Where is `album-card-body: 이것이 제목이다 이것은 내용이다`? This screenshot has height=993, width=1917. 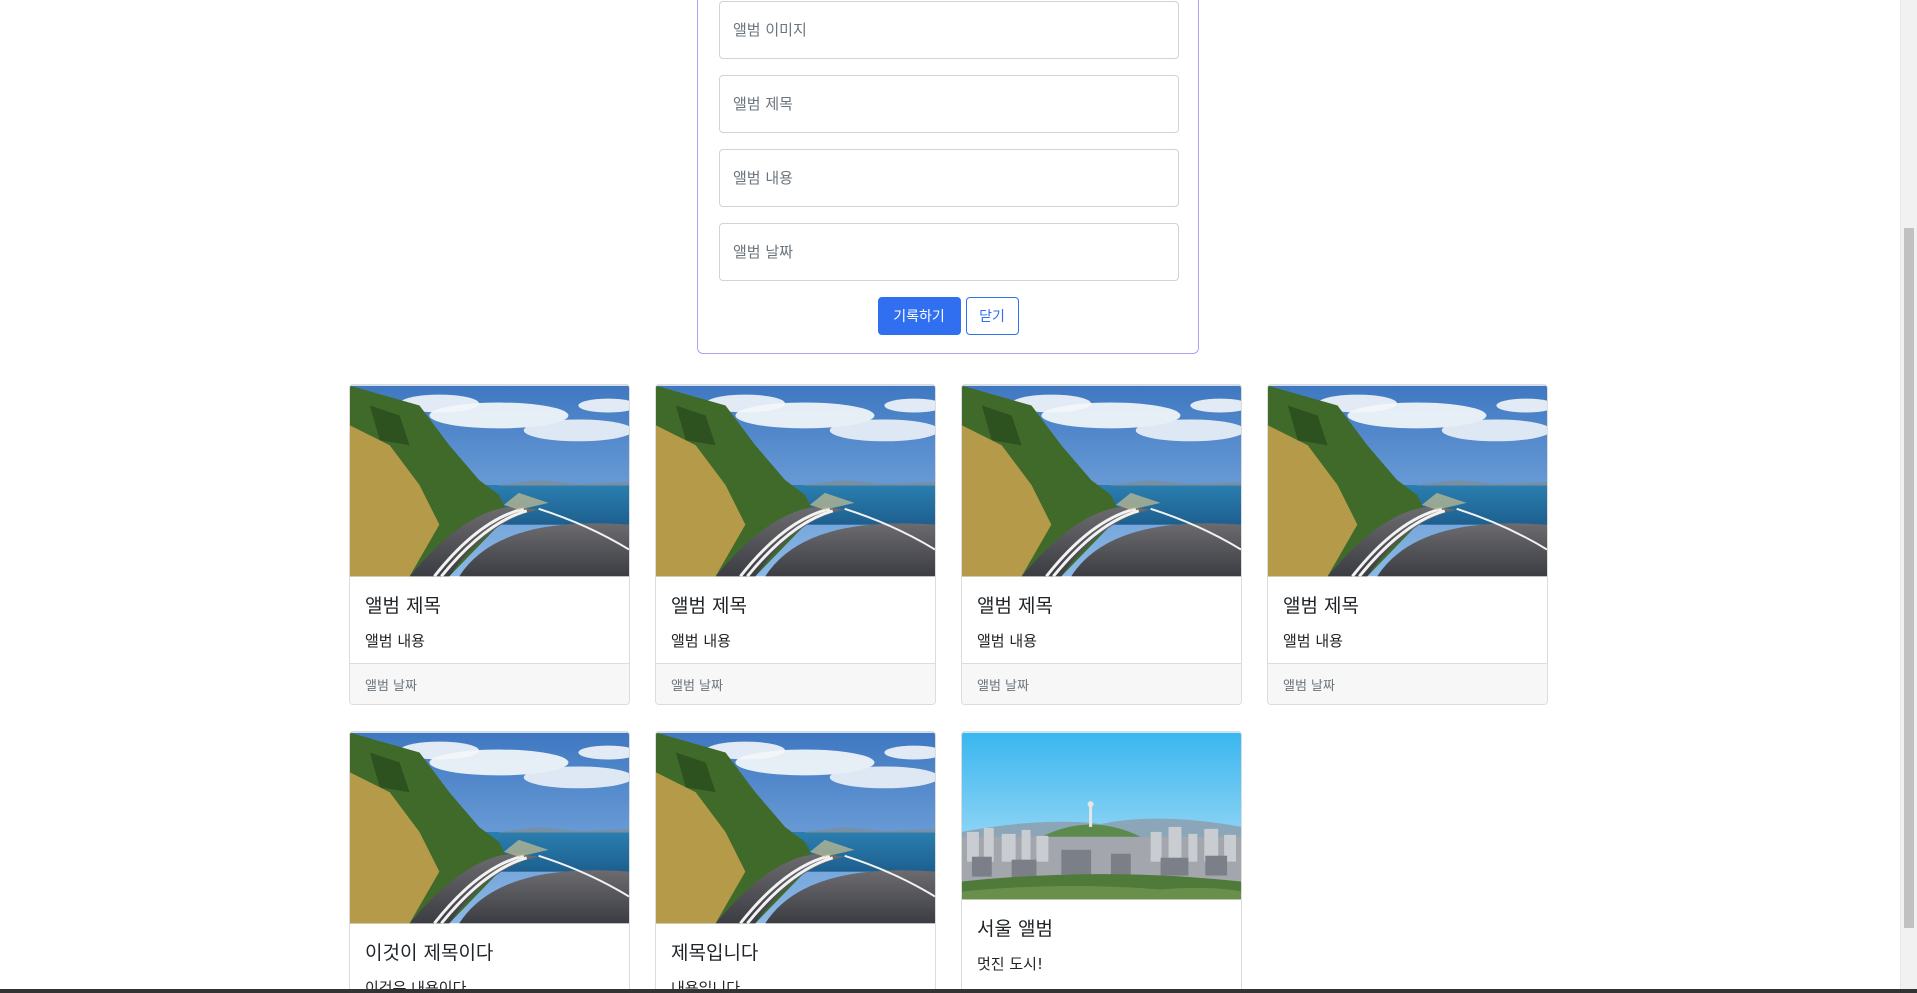 album-card-body: 이것이 제목이다 이것은 내용이다 is located at coordinates (489, 958).